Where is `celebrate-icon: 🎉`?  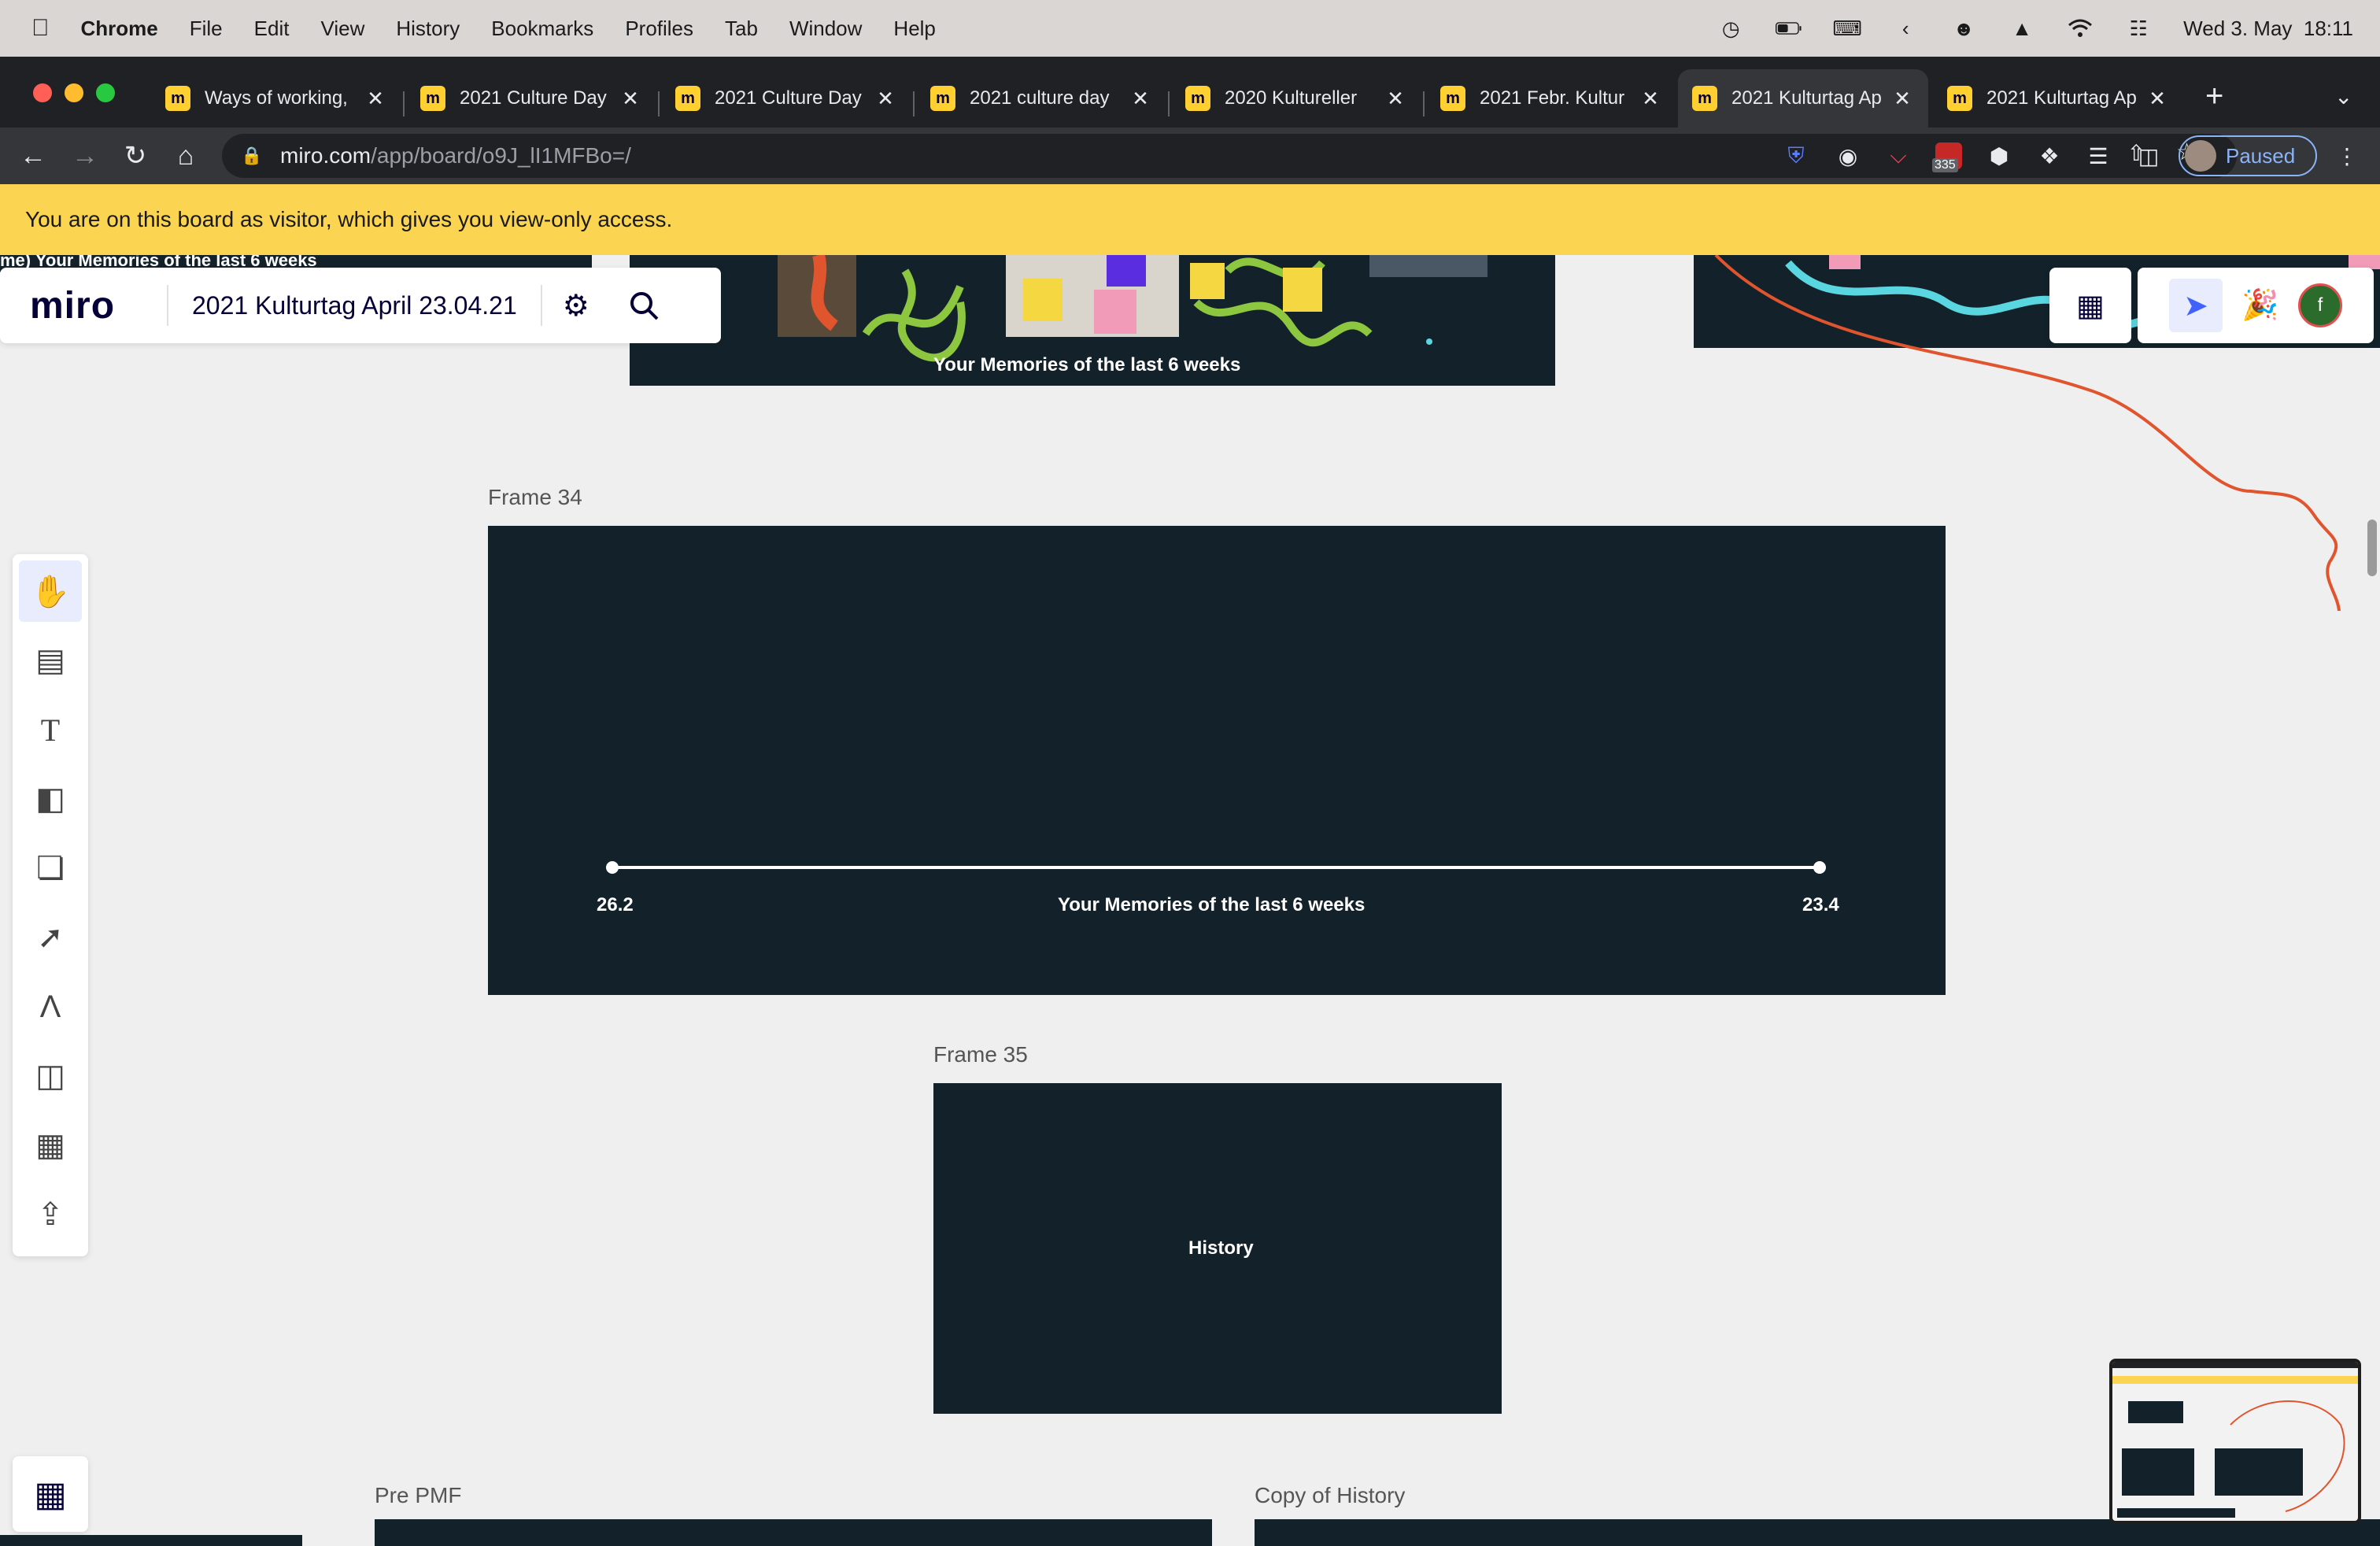
celebrate-icon: 🎉 is located at coordinates (2260, 305).